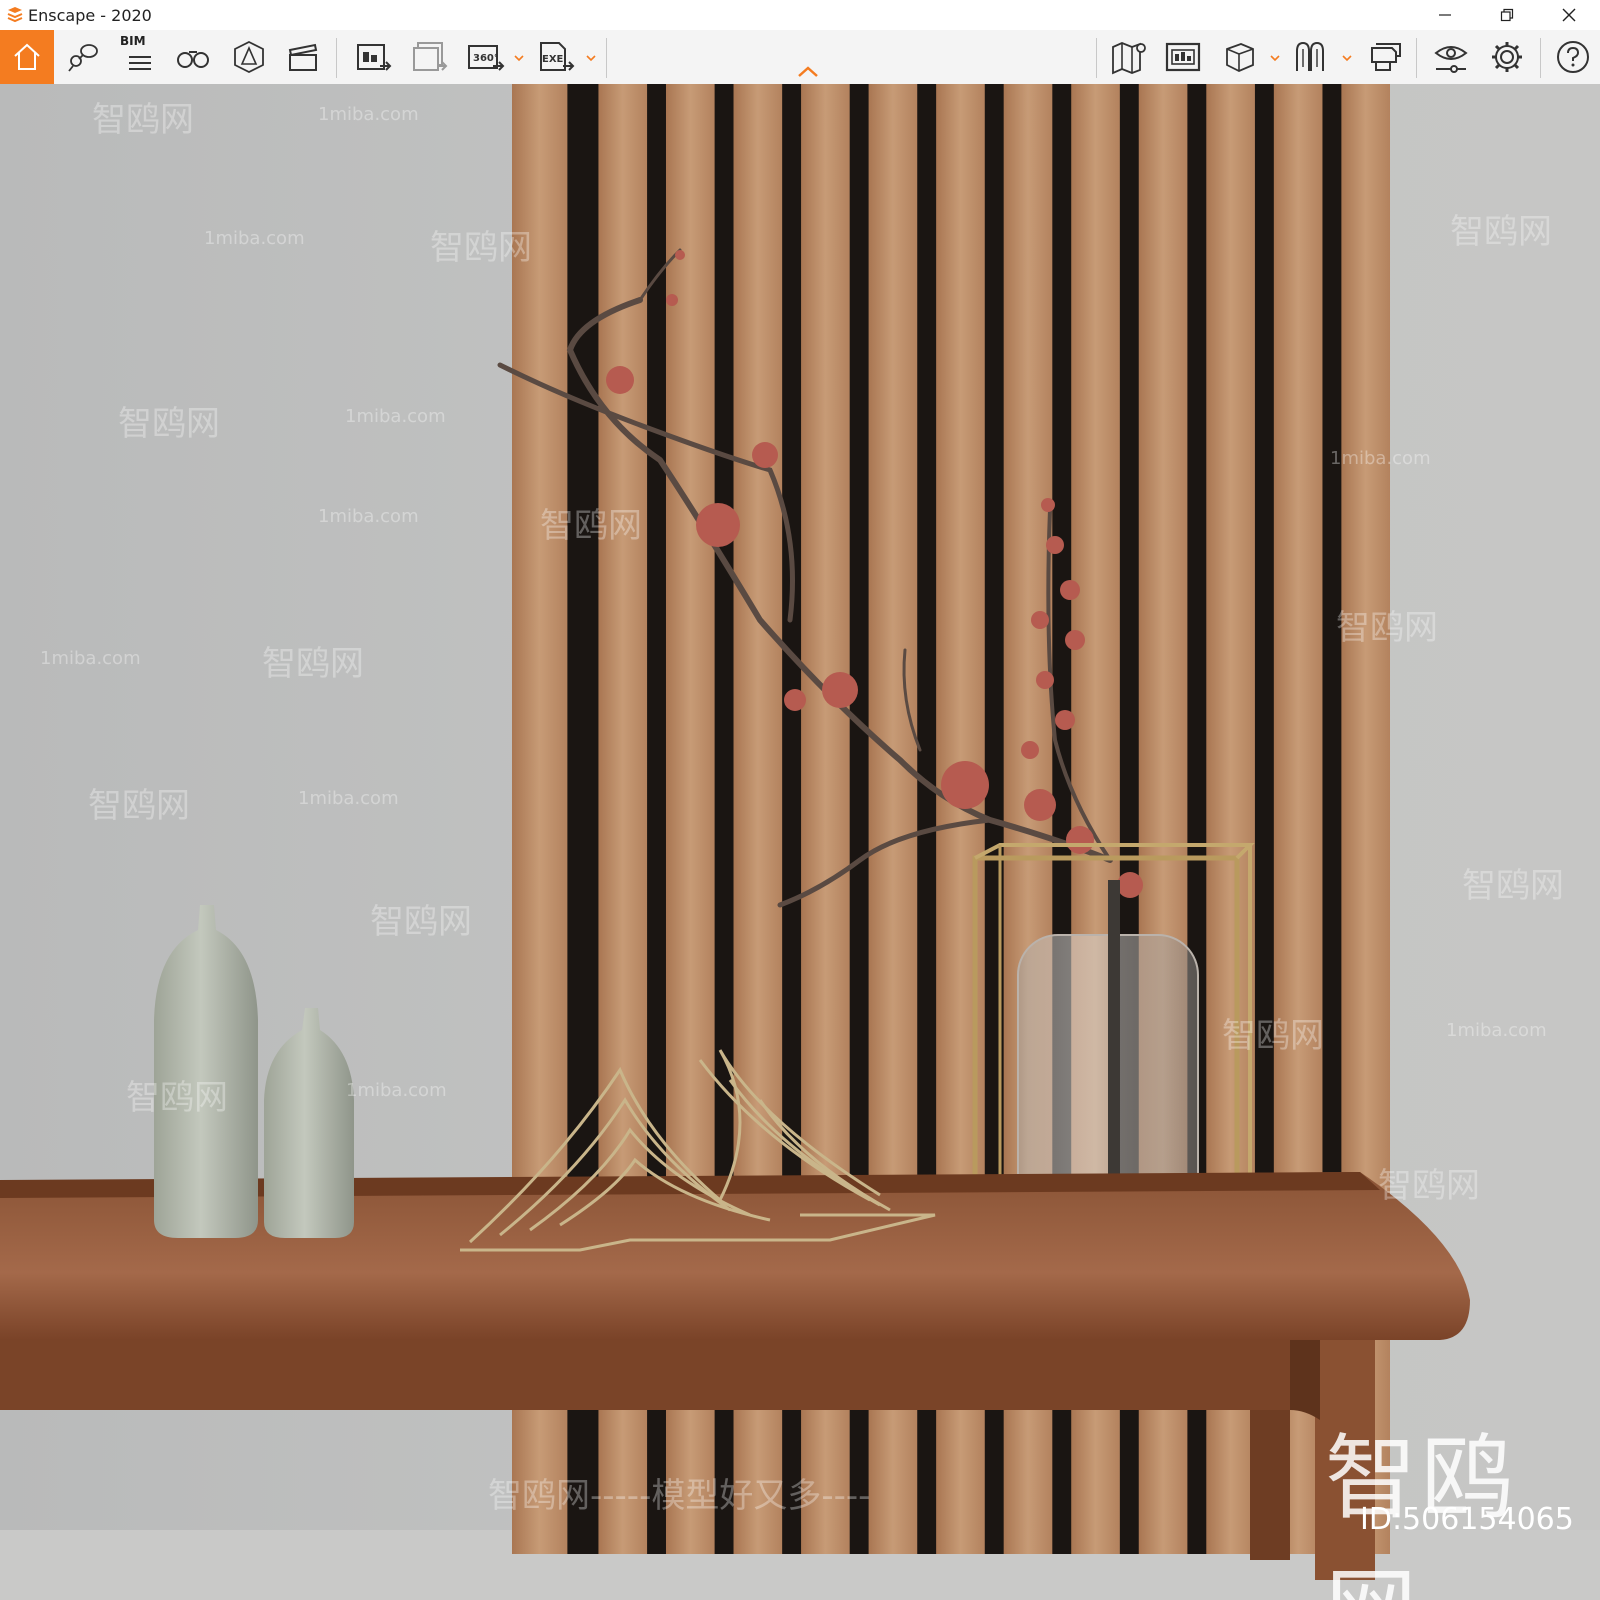  I want to click on screenshot-button, so click(373, 57).